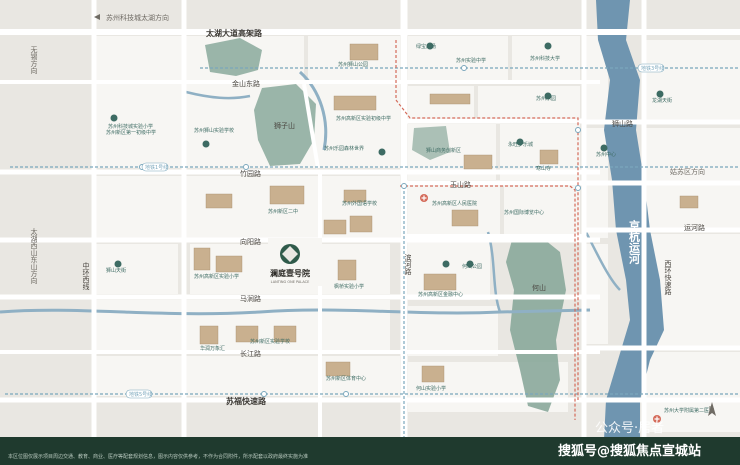 The height and width of the screenshot is (465, 740). Describe the element at coordinates (443, 150) in the screenshot. I see `poi-label: 狮山商务创新区` at that location.